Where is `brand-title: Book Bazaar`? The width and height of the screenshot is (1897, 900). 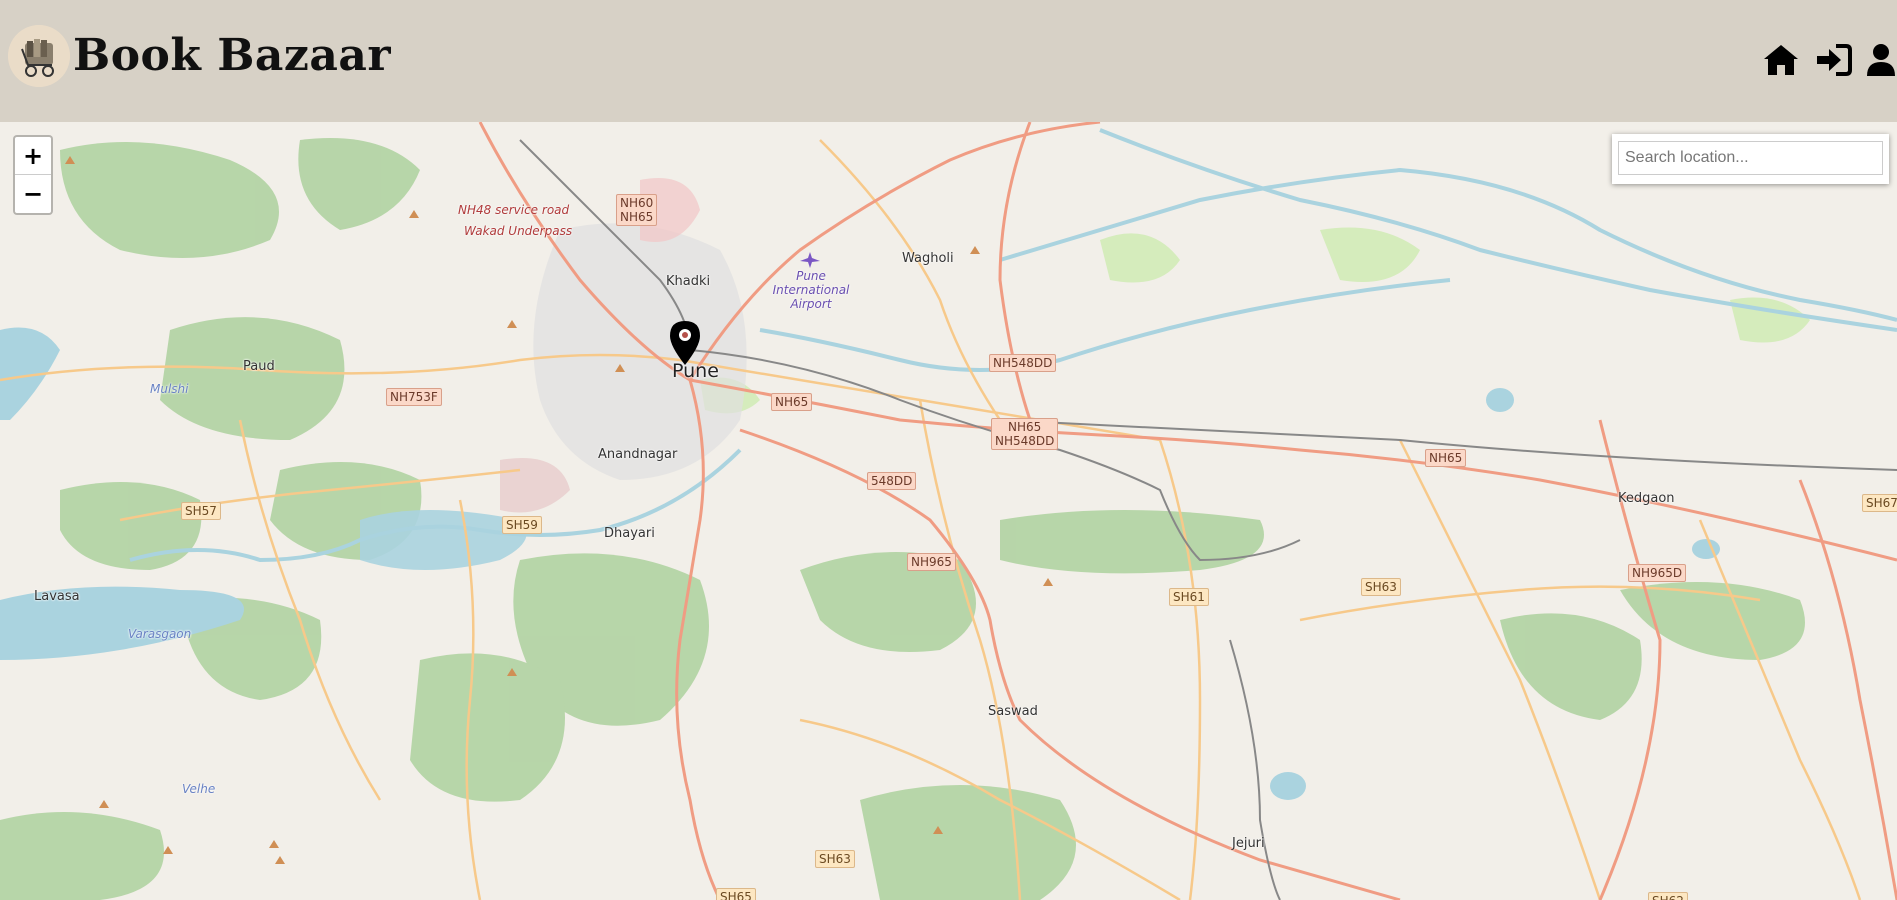 brand-title: Book Bazaar is located at coordinates (232, 55).